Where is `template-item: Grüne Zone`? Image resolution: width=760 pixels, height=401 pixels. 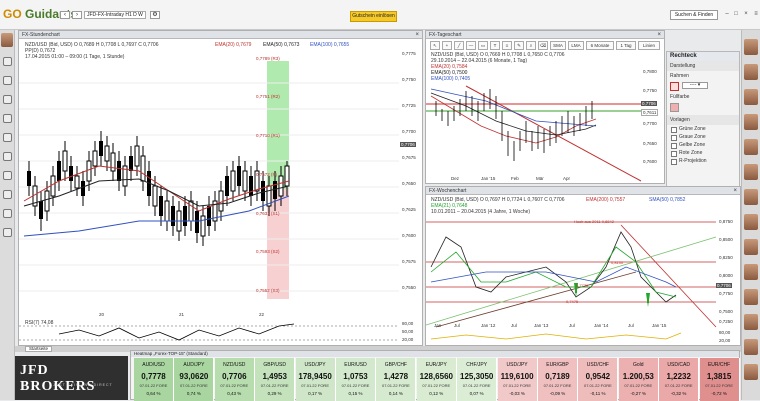 template-item: Grüne Zone is located at coordinates (703, 129).